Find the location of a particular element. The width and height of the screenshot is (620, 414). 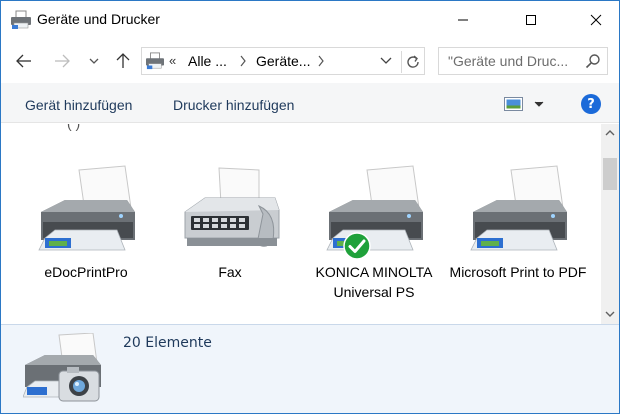

search-box is located at coordinates (523, 61).